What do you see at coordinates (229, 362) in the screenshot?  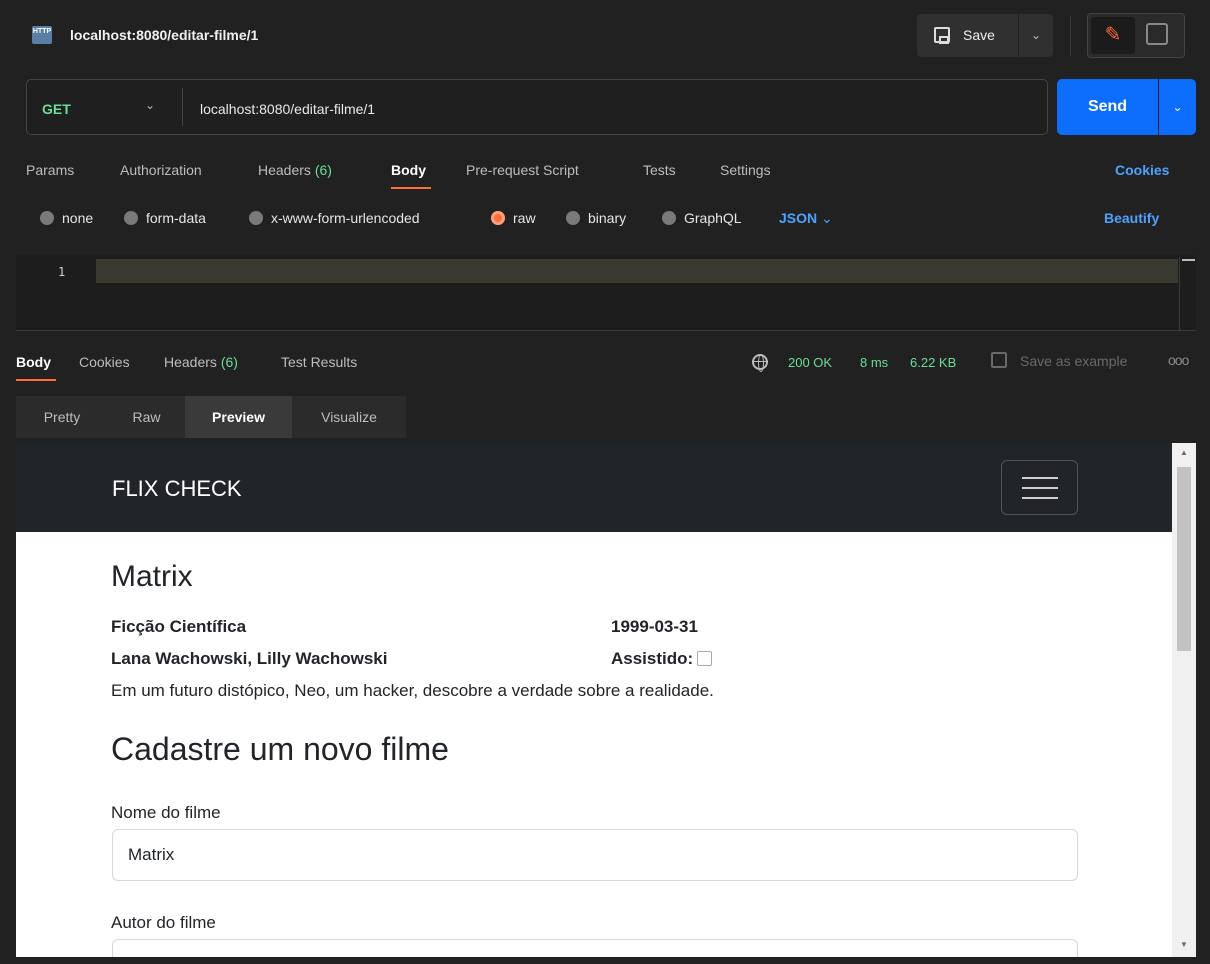 I see `response-headers-count: (6)` at bounding box center [229, 362].